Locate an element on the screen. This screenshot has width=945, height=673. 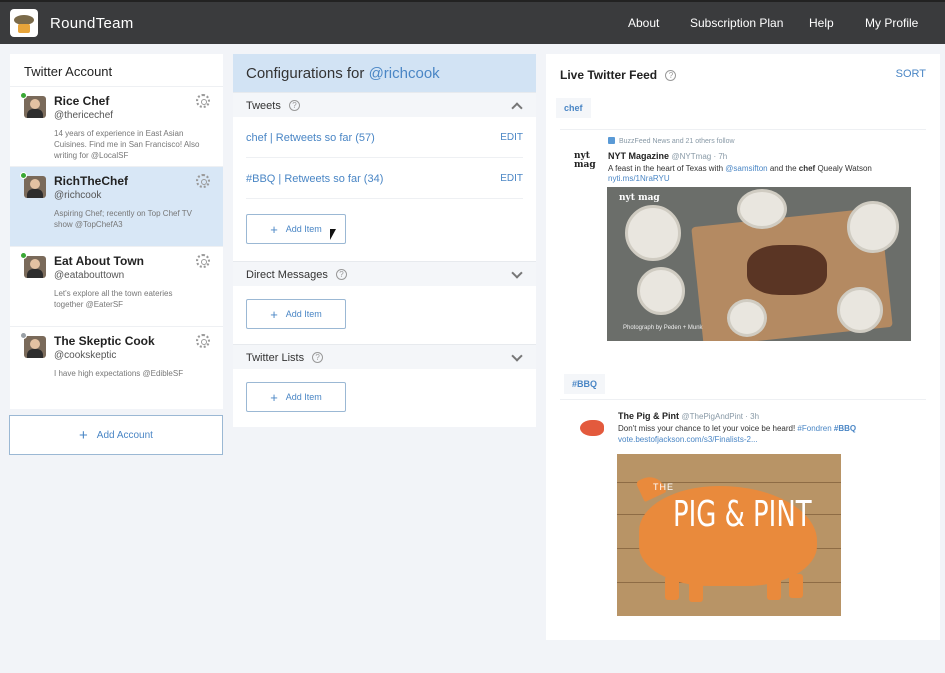
tweet-mention: @samsifton is located at coordinates (746, 168).